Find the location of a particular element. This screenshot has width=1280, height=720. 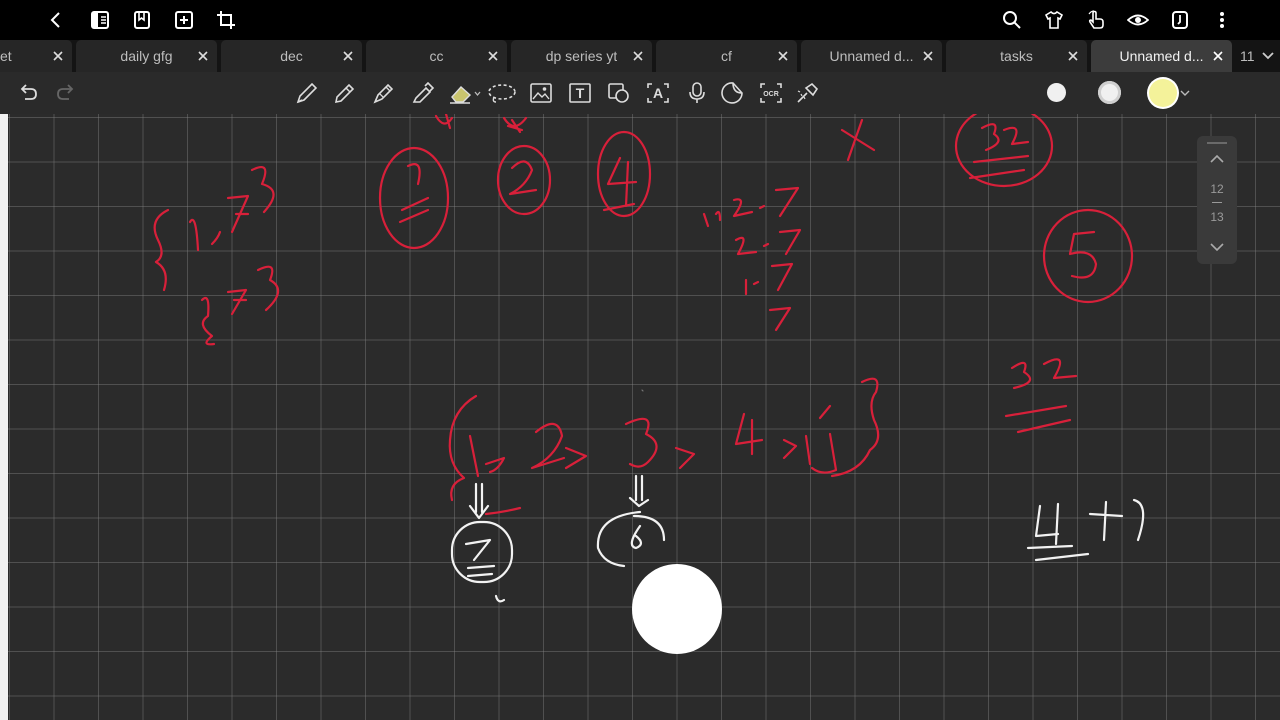

shape-icon is located at coordinates (619, 93).